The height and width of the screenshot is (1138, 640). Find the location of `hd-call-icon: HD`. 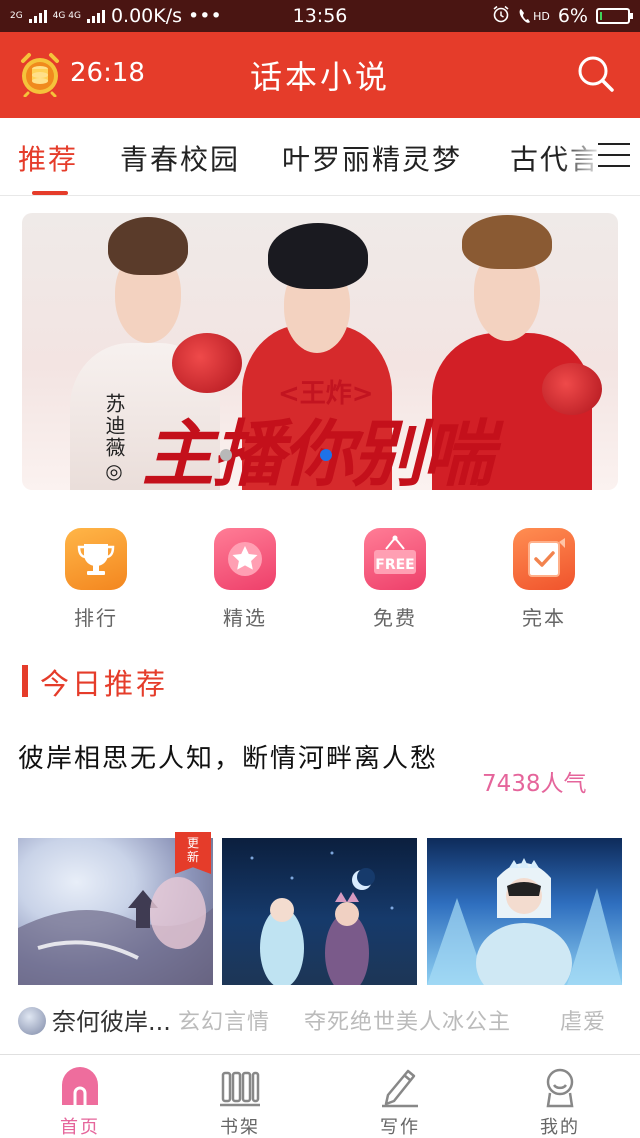

hd-call-icon: HD is located at coordinates (534, 16).